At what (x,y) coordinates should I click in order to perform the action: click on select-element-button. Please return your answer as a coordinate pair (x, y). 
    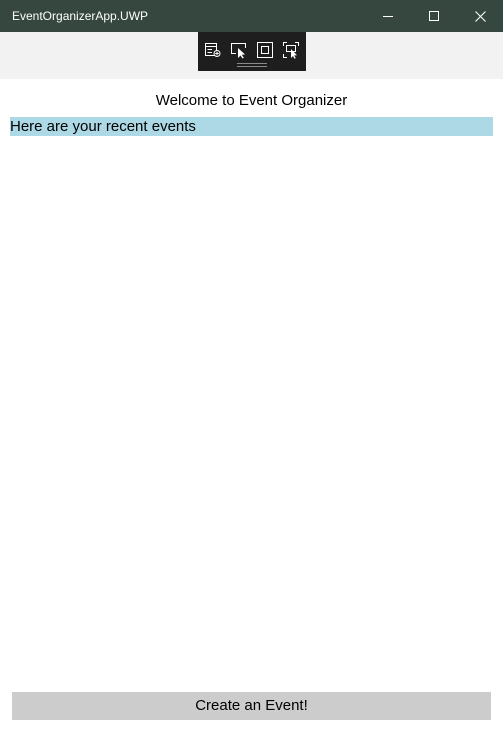
    Looking at the image, I should click on (239, 50).